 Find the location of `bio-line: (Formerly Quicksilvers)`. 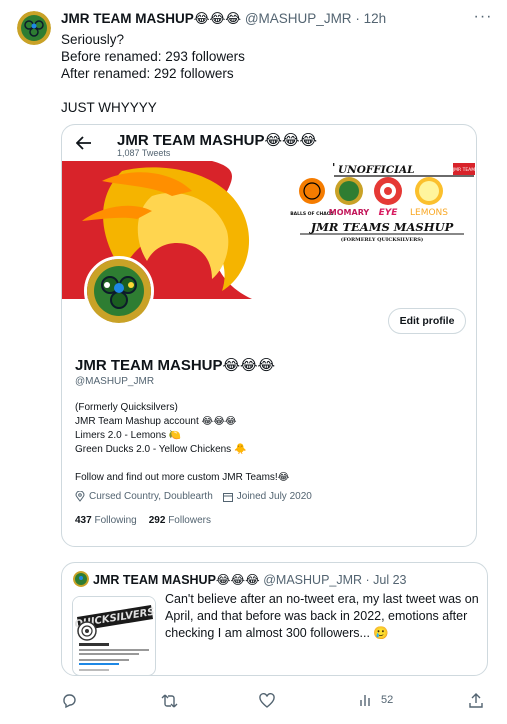

bio-line: (Formerly Quicksilvers) is located at coordinates (126, 407).